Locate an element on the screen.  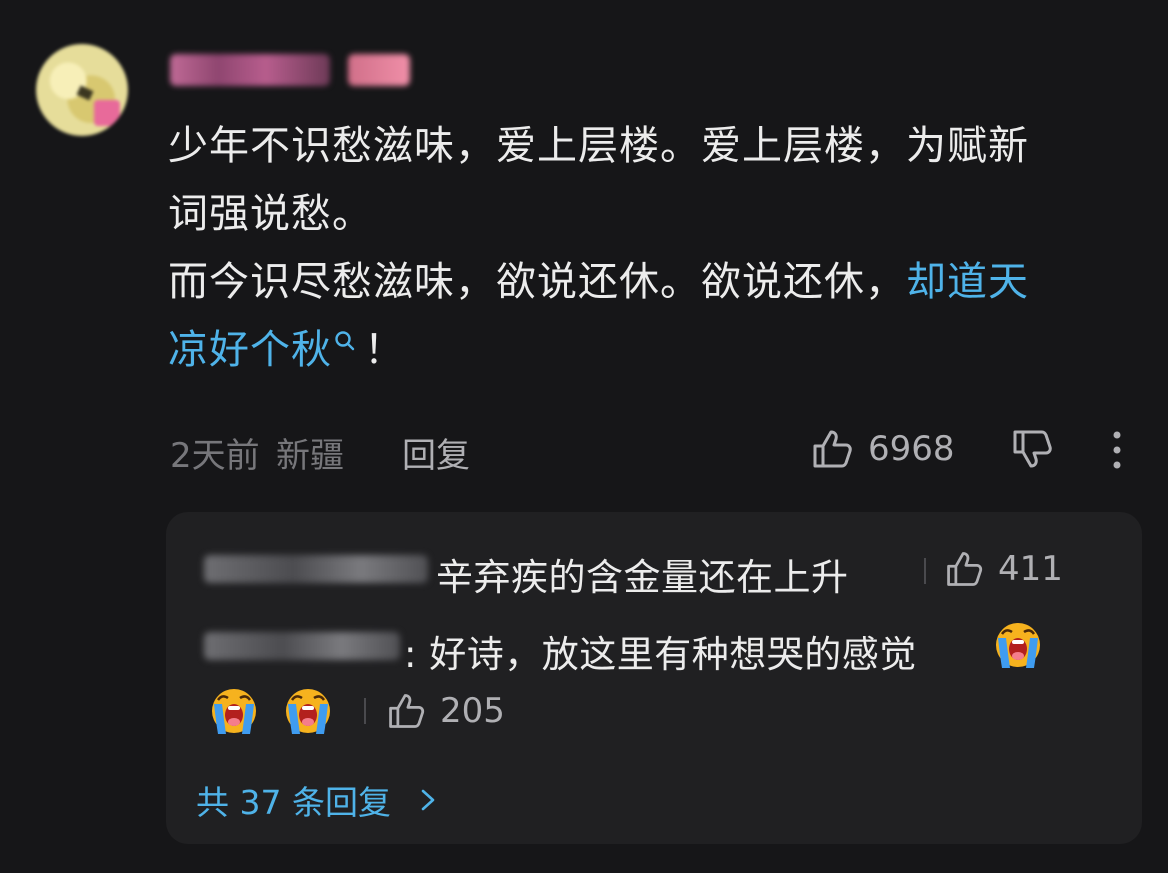
view-all-replies-label: 共 37 条回复 is located at coordinates (293, 802).